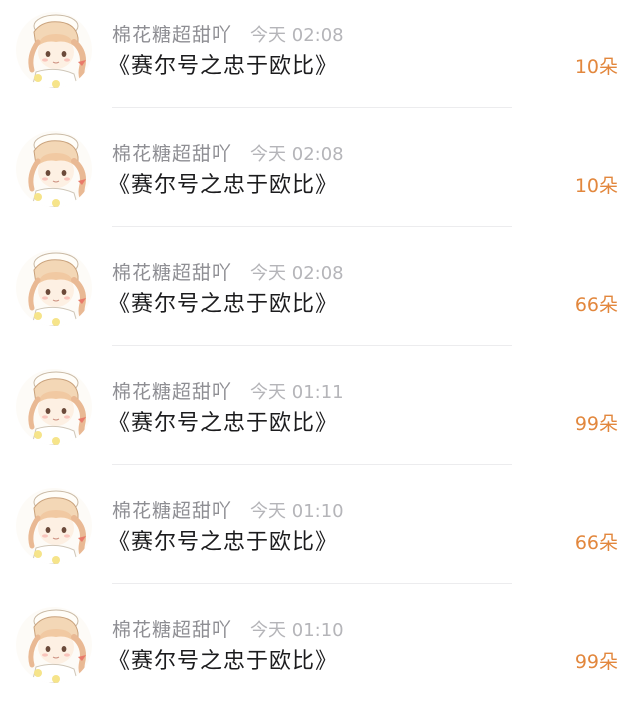 This screenshot has width=640, height=714. I want to click on timestamp: 今天 01:11, so click(297, 392).